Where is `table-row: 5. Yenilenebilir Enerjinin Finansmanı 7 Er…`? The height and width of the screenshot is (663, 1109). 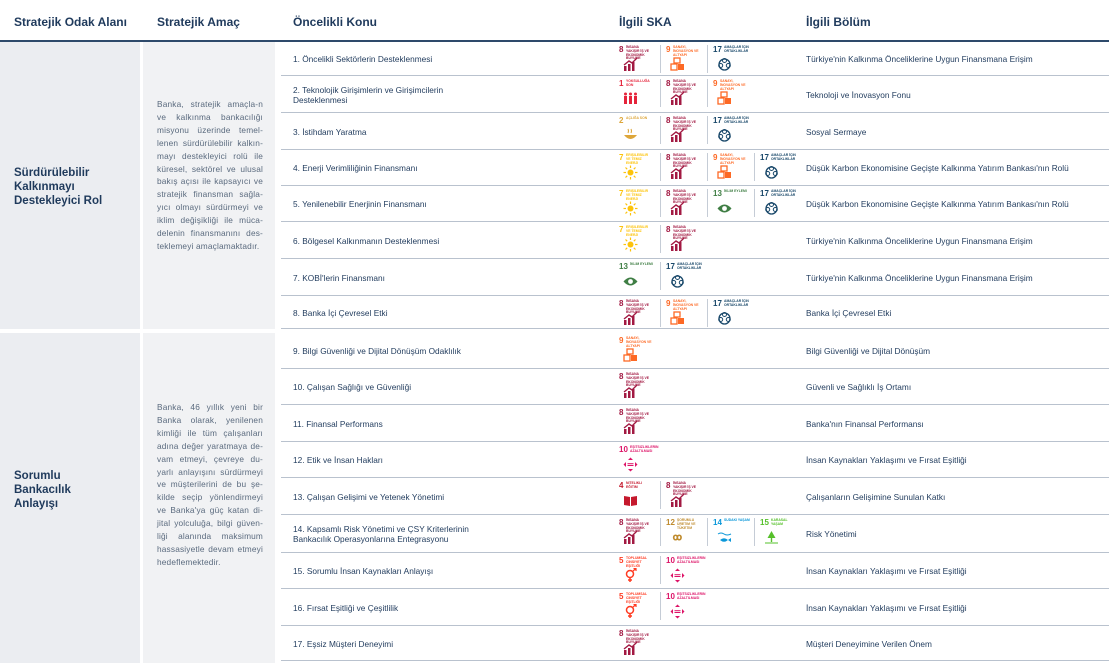 table-row: 5. Yenilenebilir Enerjinin Finansmanı 7 Er… is located at coordinates (695, 204).